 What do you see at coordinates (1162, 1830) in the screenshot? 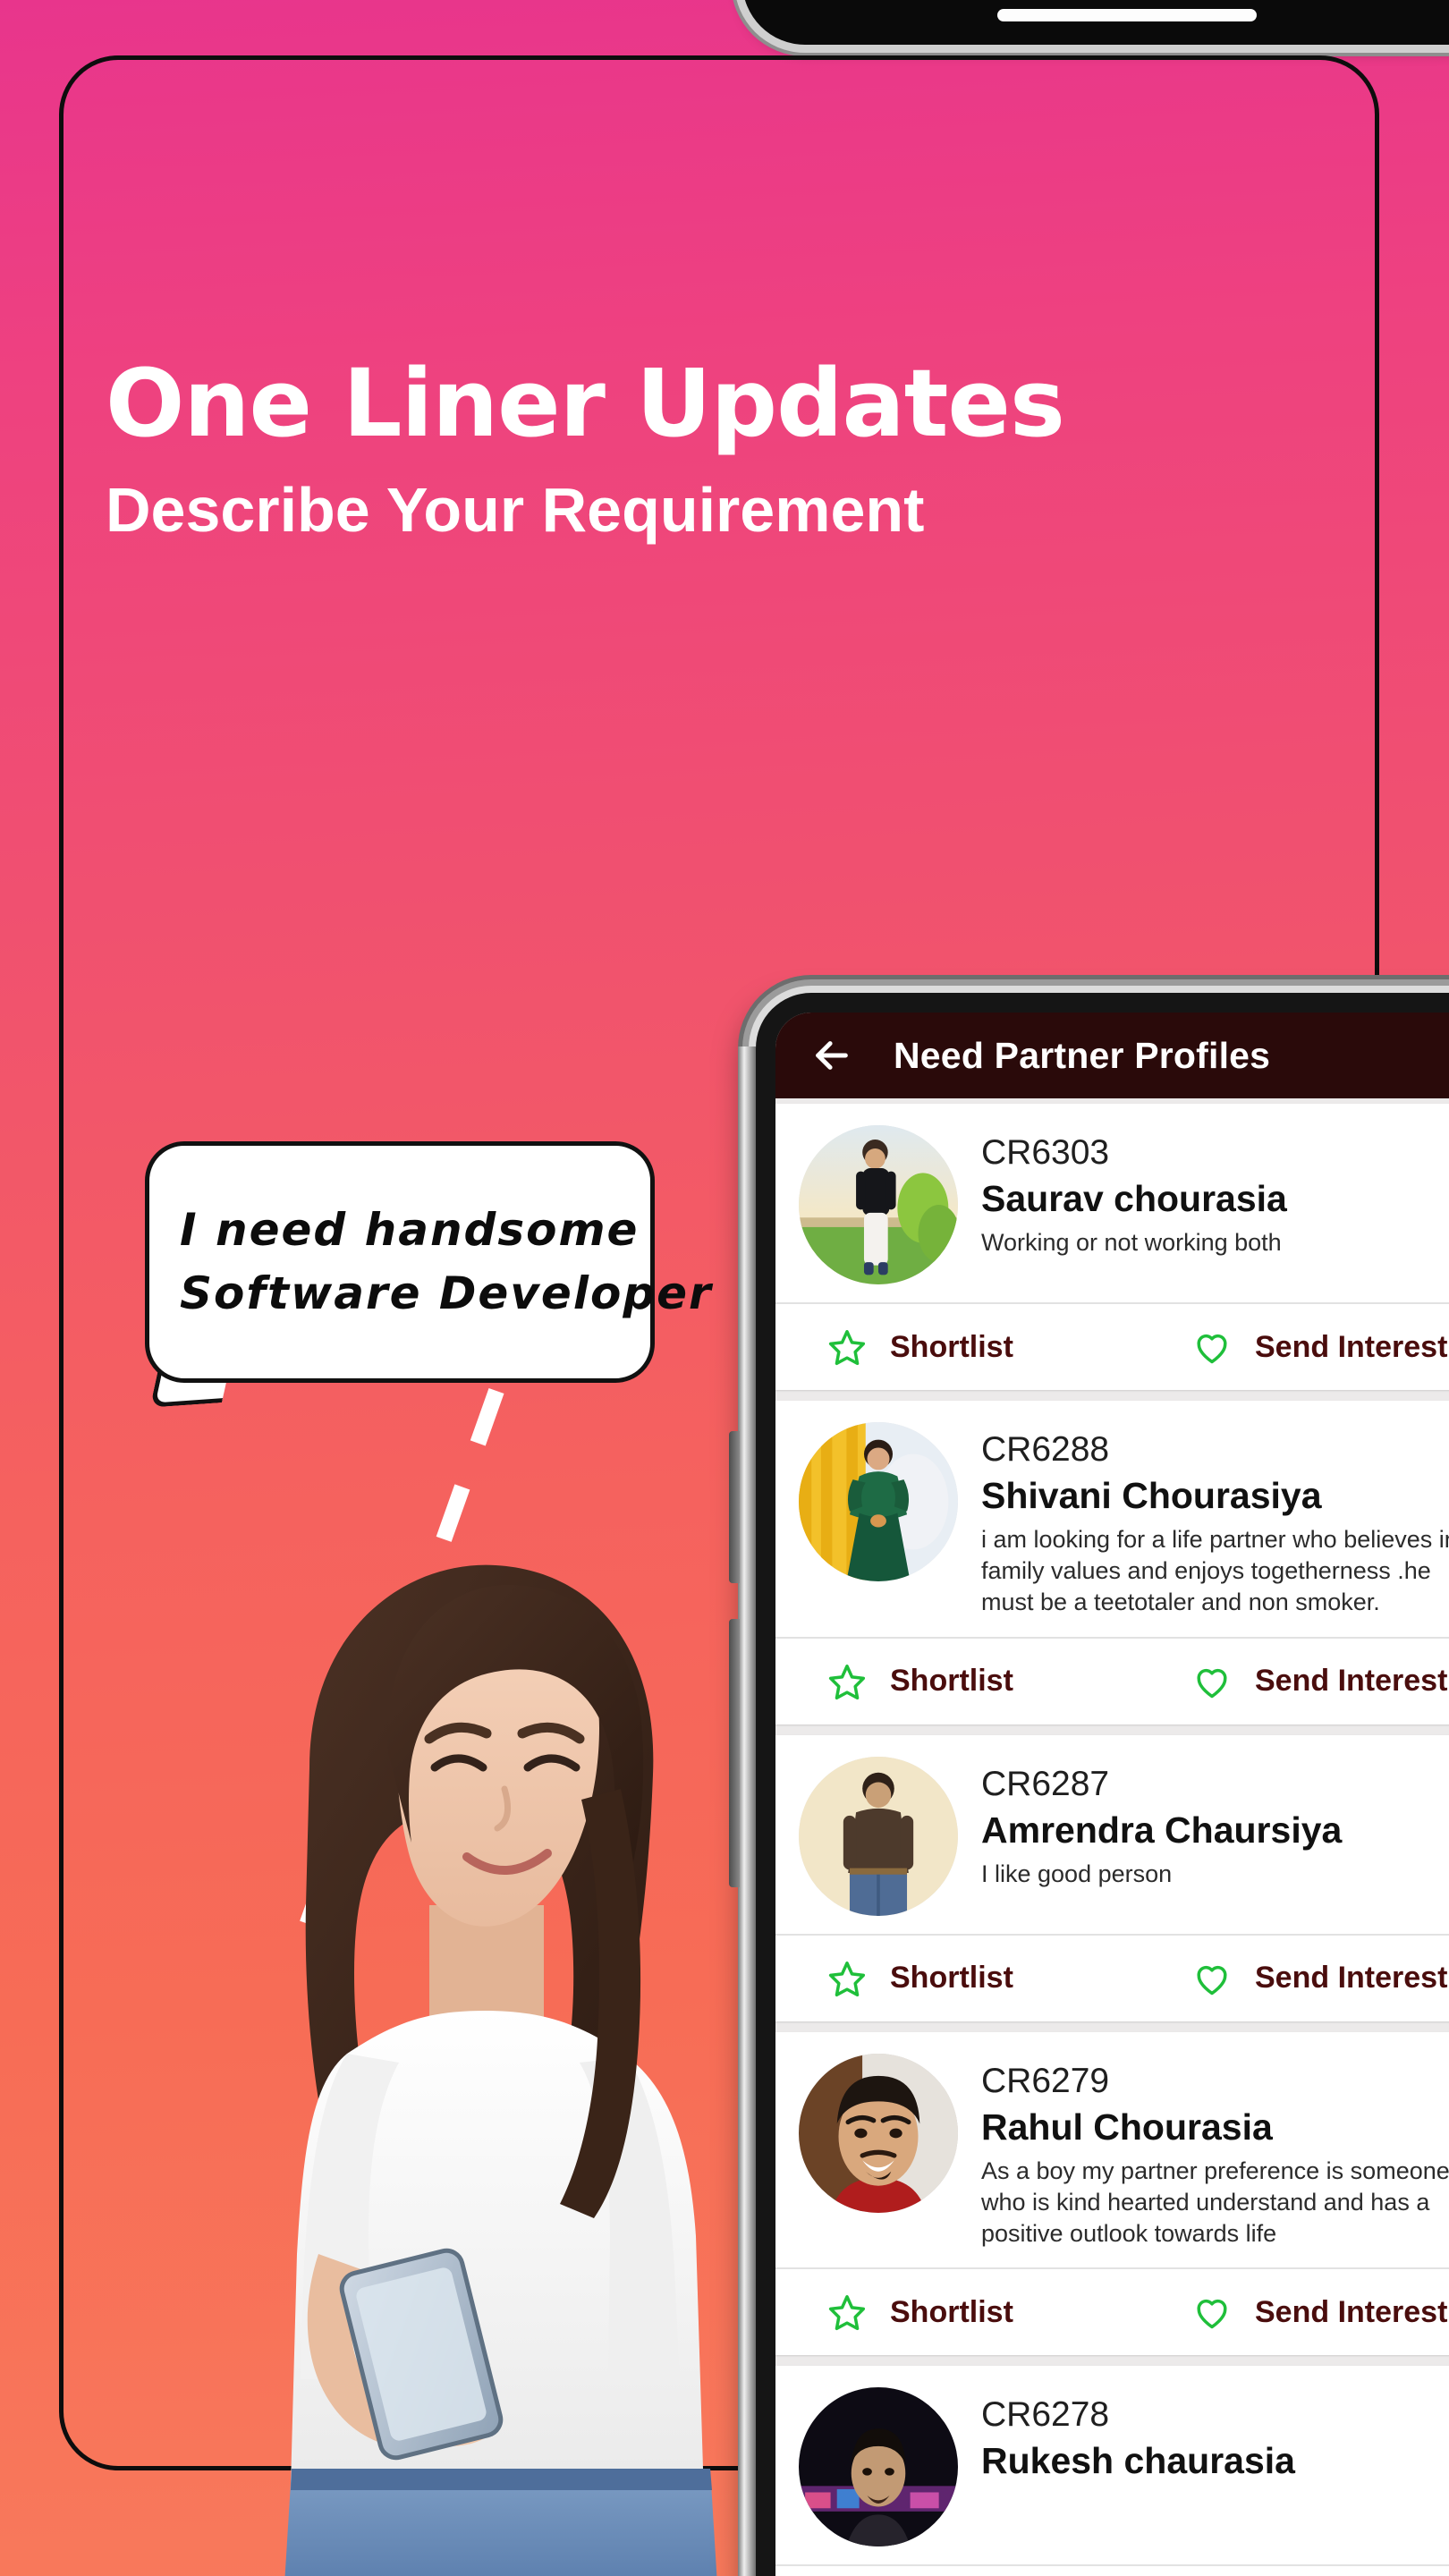
I see `profile-name: Amrendra Chaursiya` at bounding box center [1162, 1830].